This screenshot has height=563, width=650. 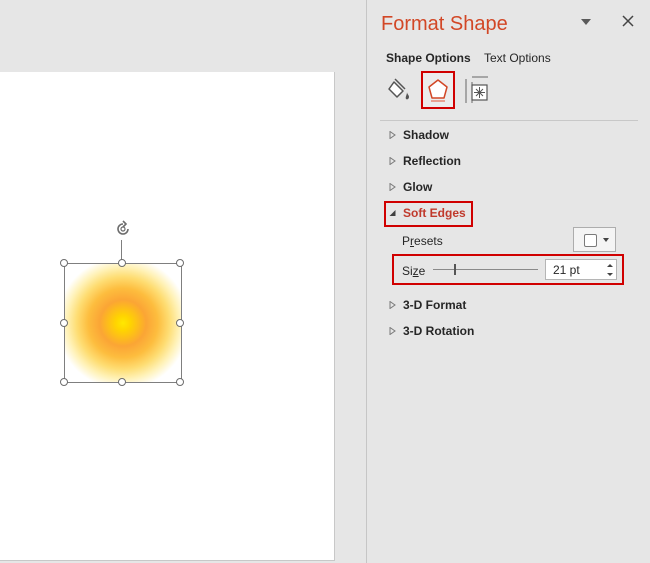 I want to click on presets-label: Presets, so click(x=422, y=241).